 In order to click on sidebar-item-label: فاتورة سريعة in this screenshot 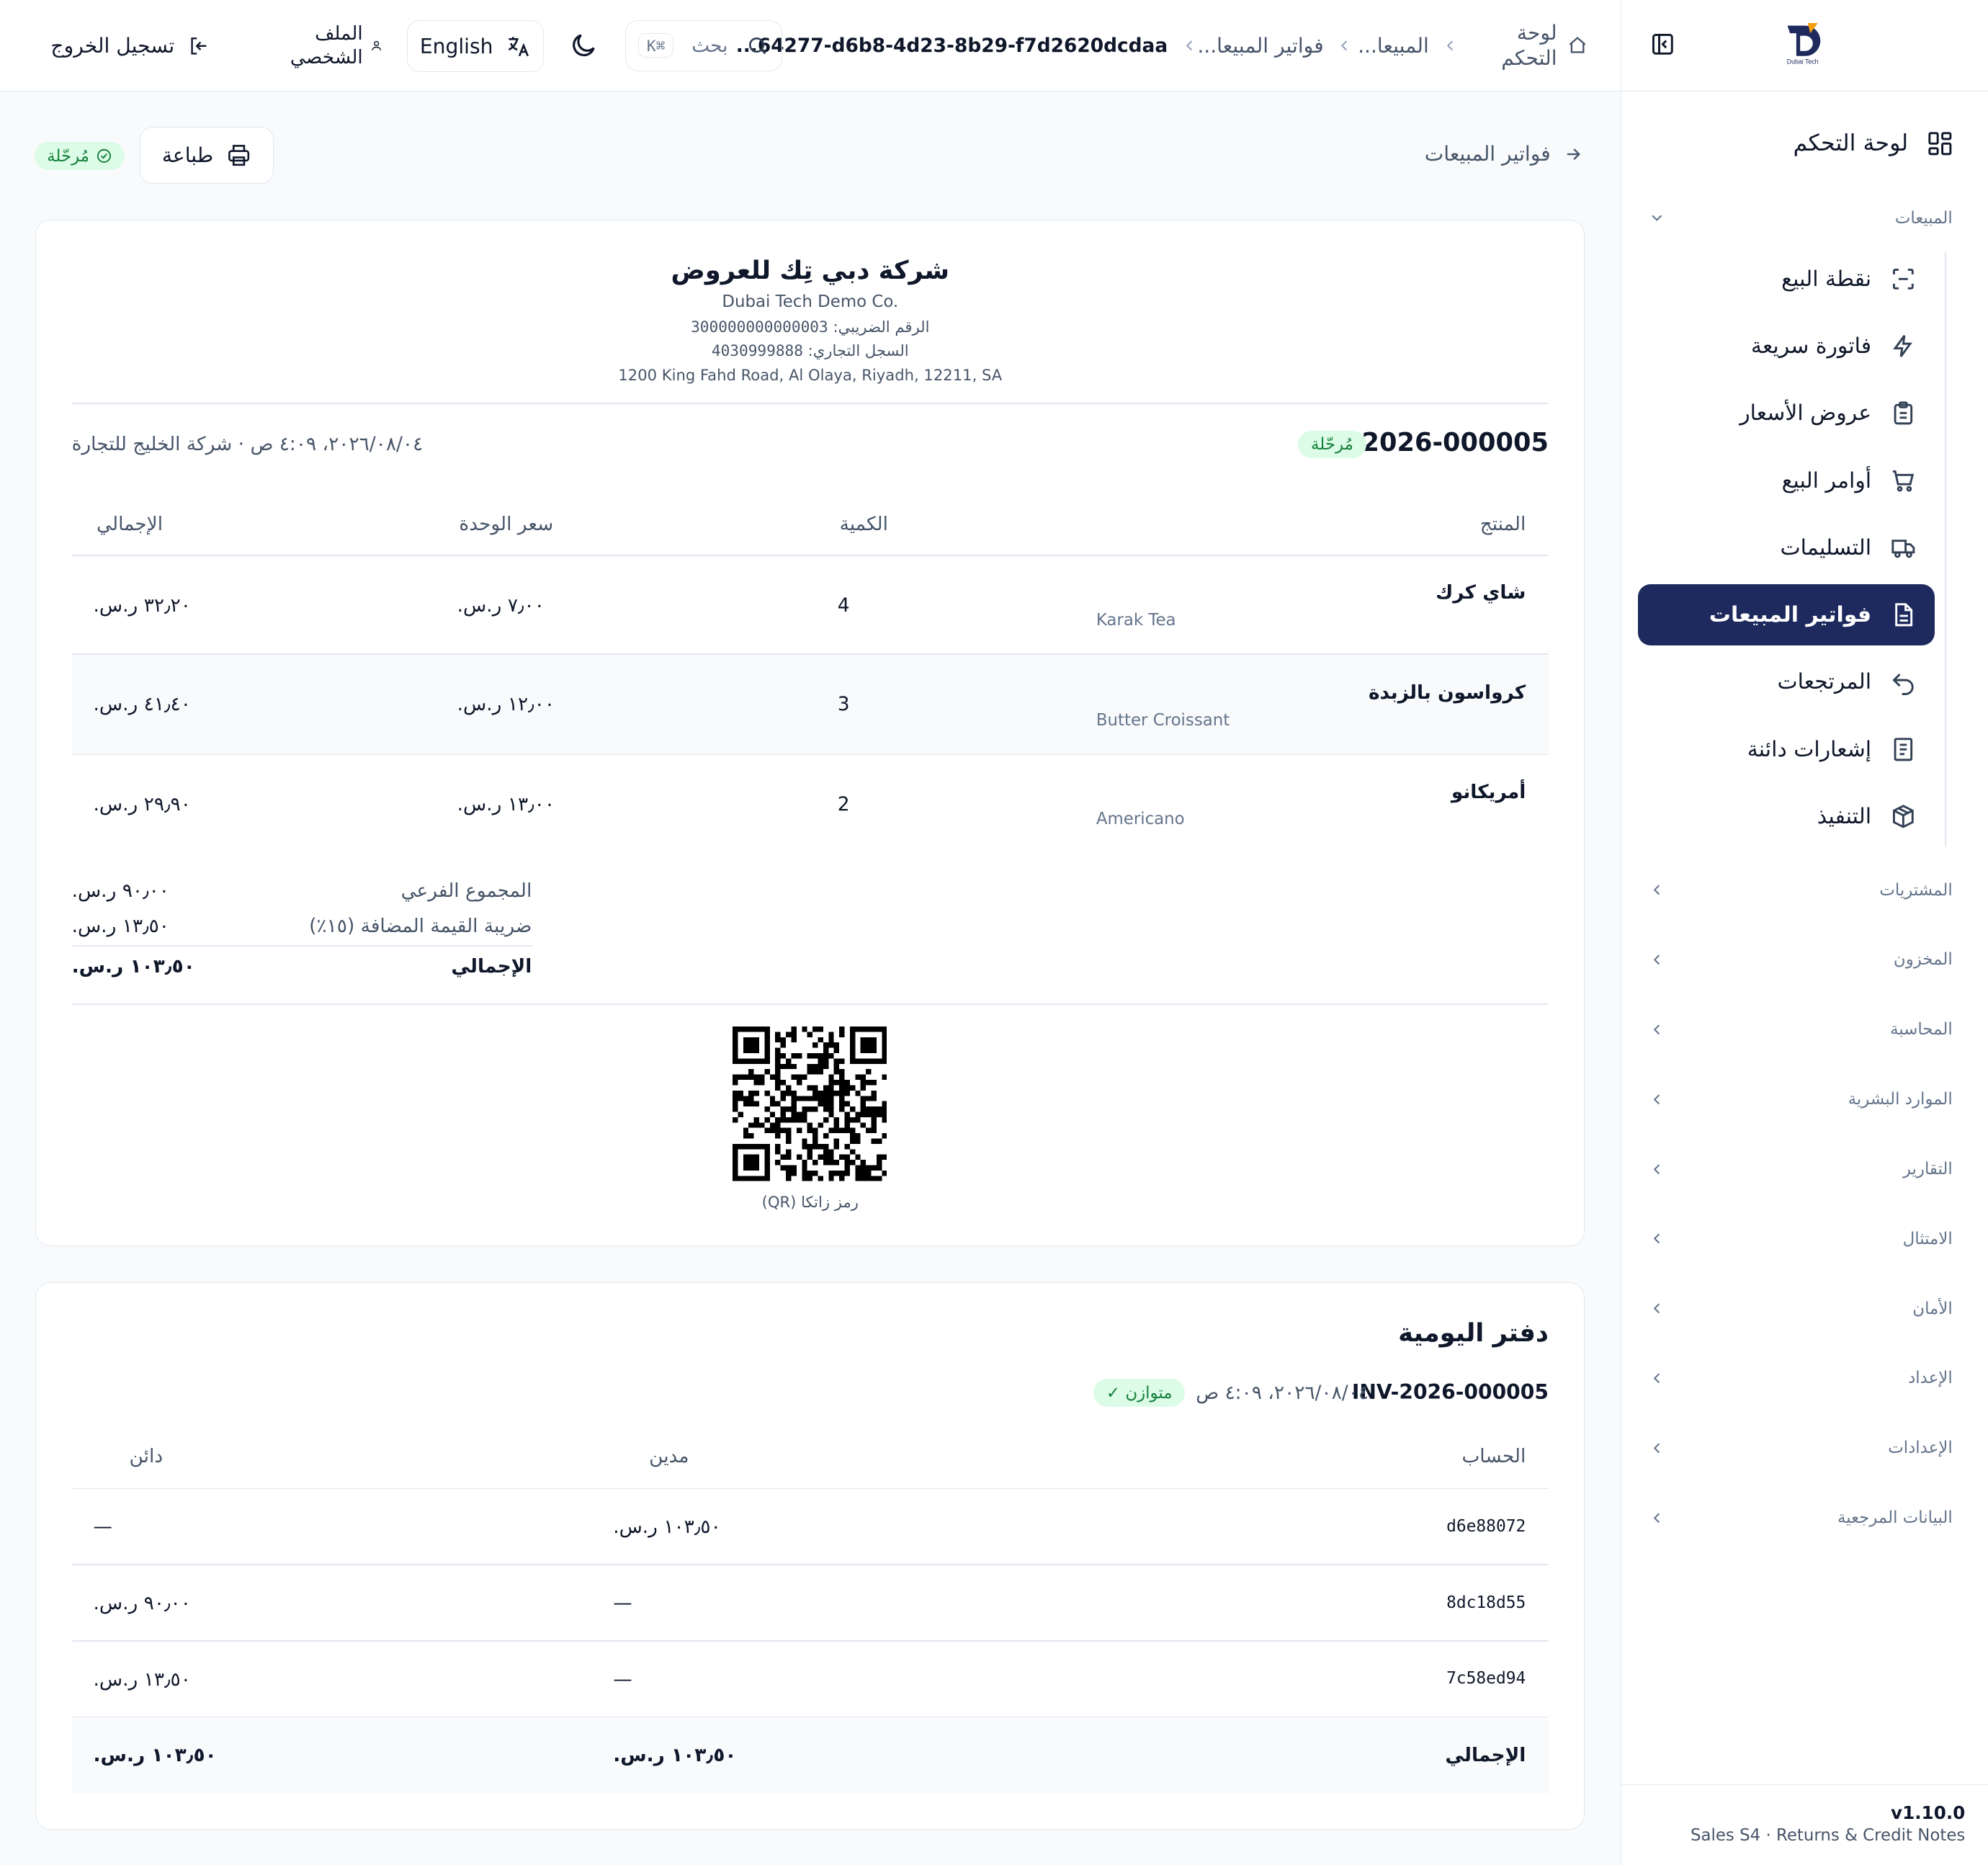, I will do `click(1811, 346)`.